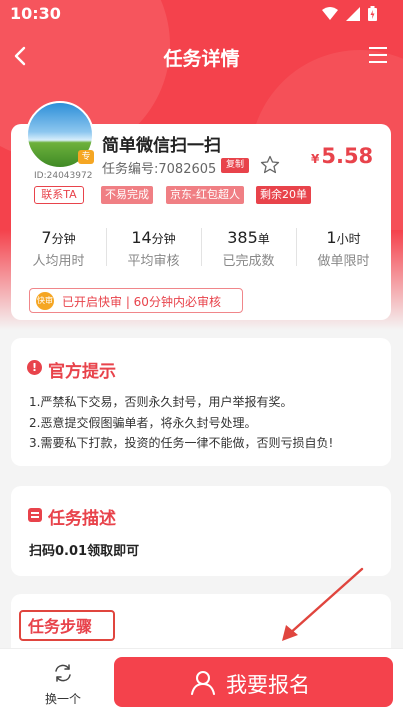 Image resolution: width=403 pixels, height=716 pixels. I want to click on stat-label: 已完成数, so click(248, 261).